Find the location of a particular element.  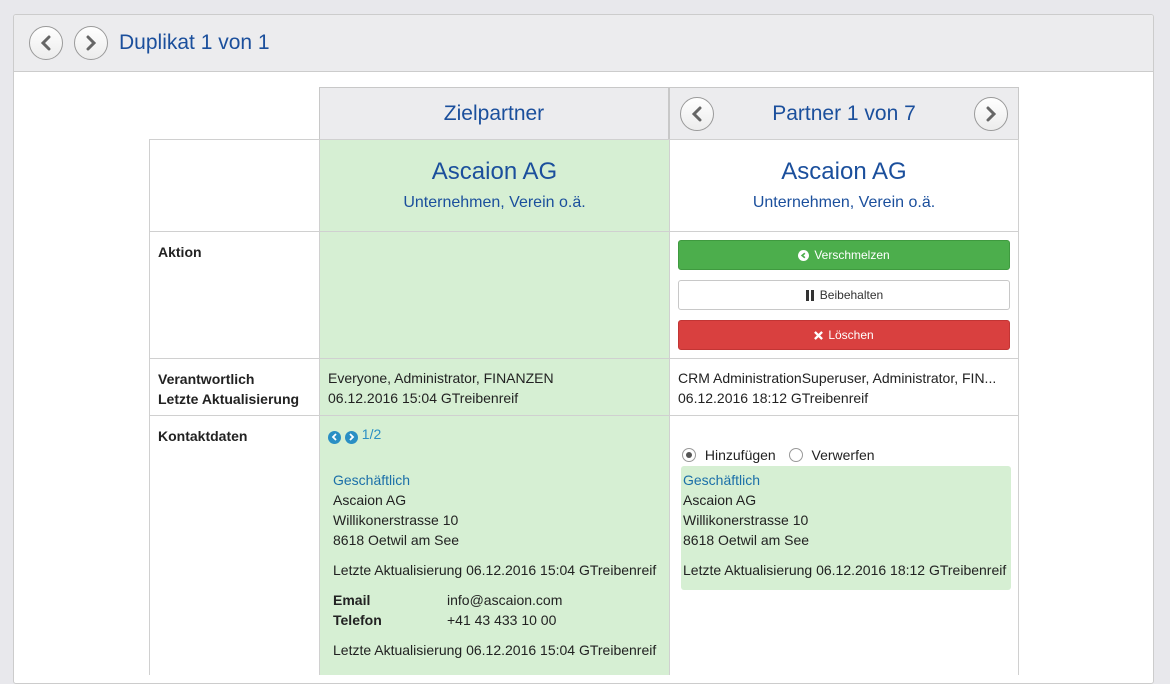

target-name-cell: Ascaion AG Unternehmen, Verein o.ä. is located at coordinates (494, 185).